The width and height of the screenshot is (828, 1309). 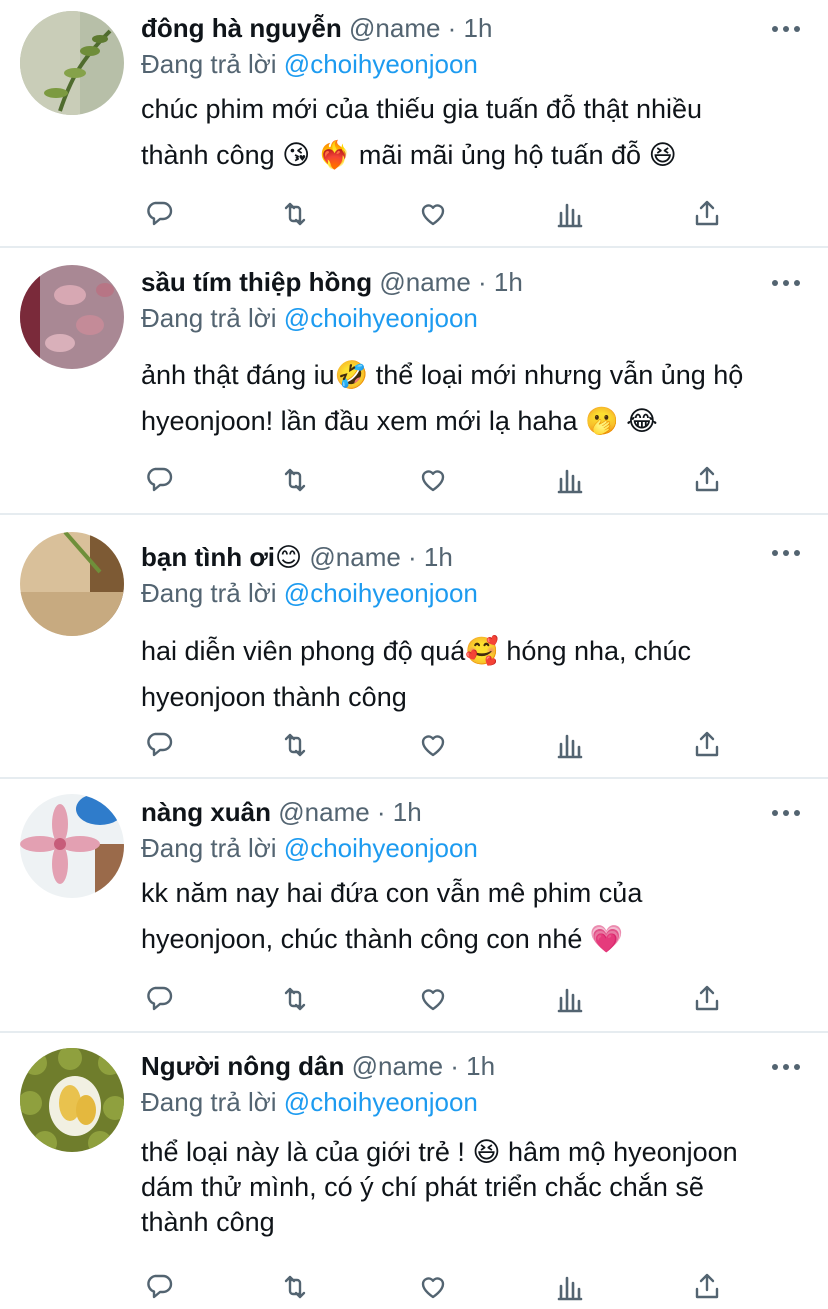 I want to click on tweet-text-line: thành công, so click(x=208, y=1222).